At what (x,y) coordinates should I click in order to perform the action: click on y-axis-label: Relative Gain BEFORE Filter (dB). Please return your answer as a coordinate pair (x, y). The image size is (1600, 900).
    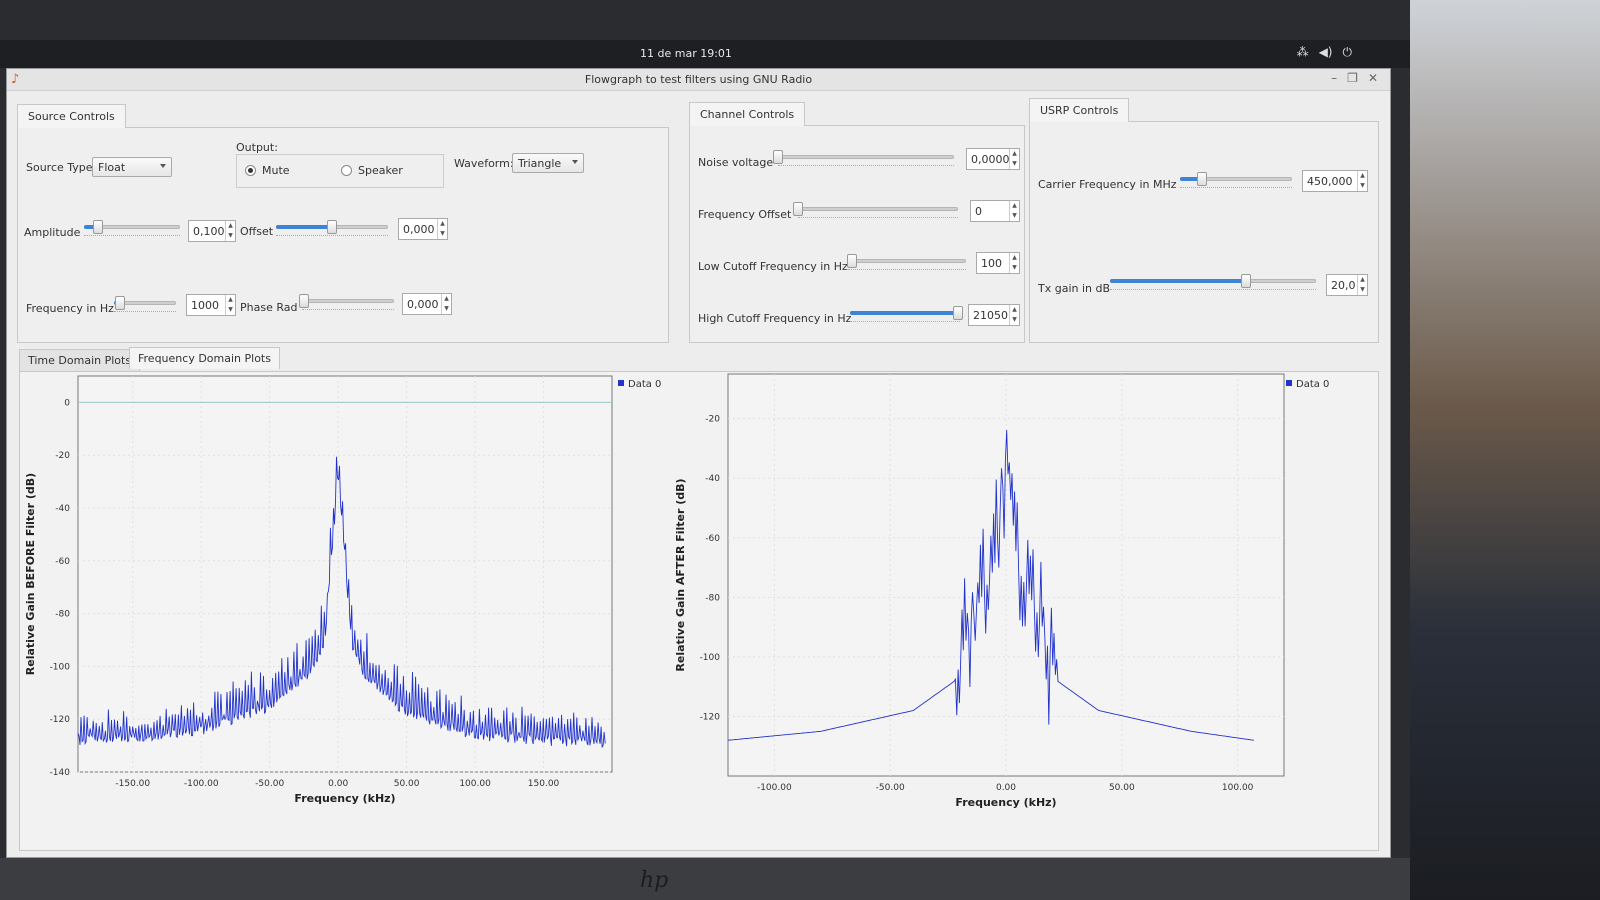
    Looking at the image, I should click on (30, 574).